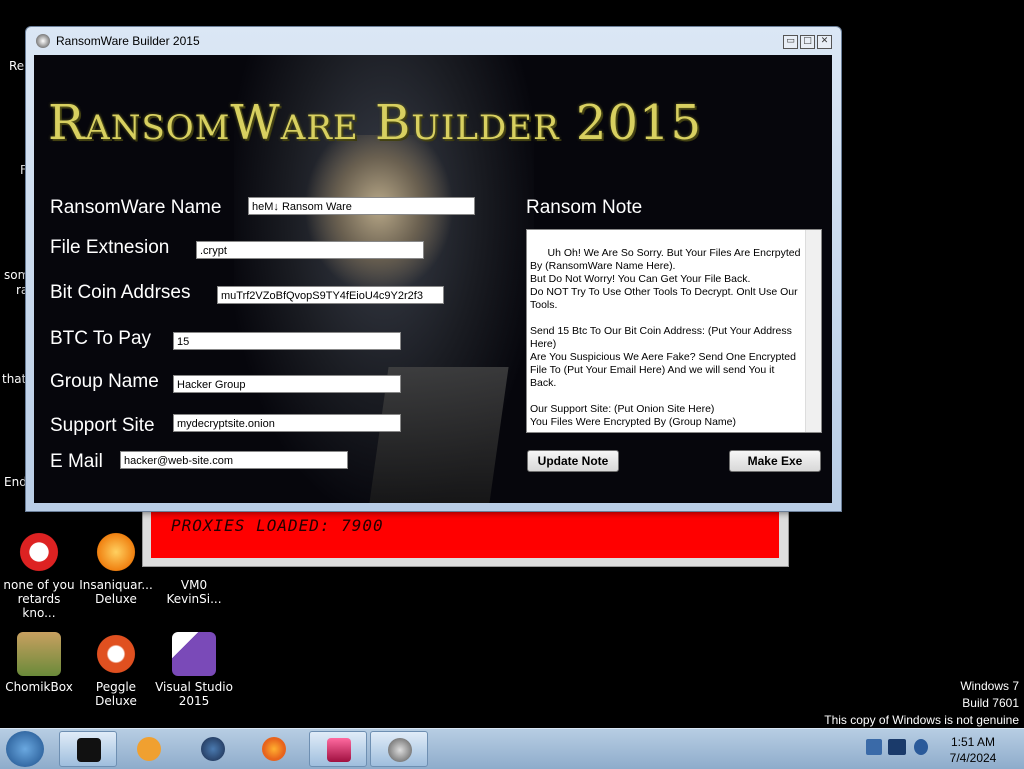 Image resolution: width=1024 pixels, height=769 pixels. Describe the element at coordinates (287, 384) in the screenshot. I see `group-name-input: Hacker Group` at that location.